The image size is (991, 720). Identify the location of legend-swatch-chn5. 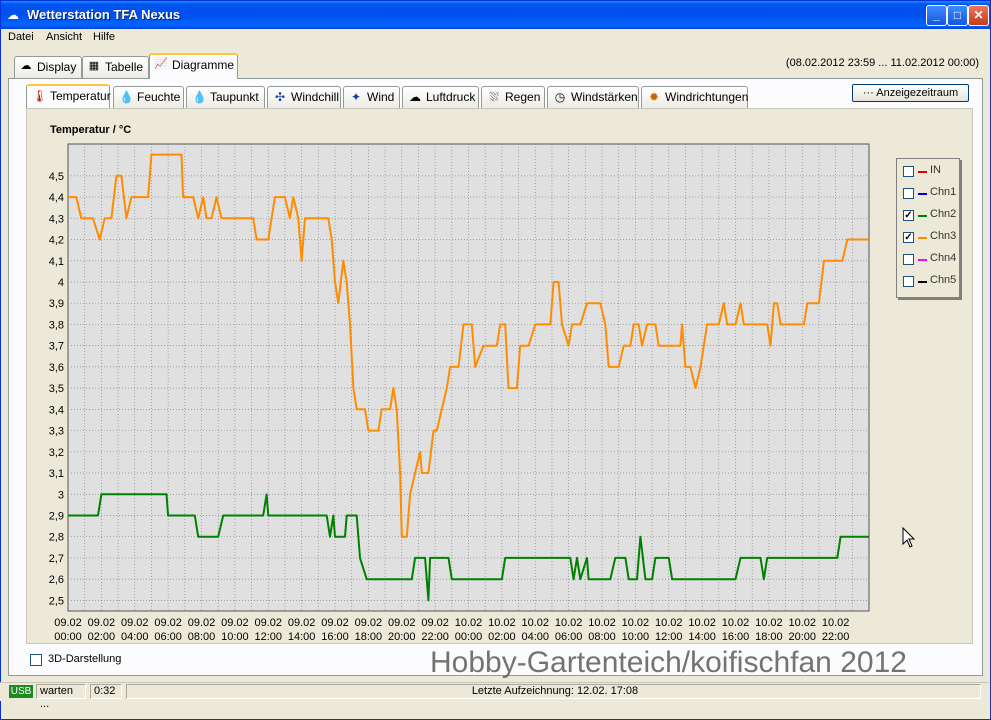
(922, 282).